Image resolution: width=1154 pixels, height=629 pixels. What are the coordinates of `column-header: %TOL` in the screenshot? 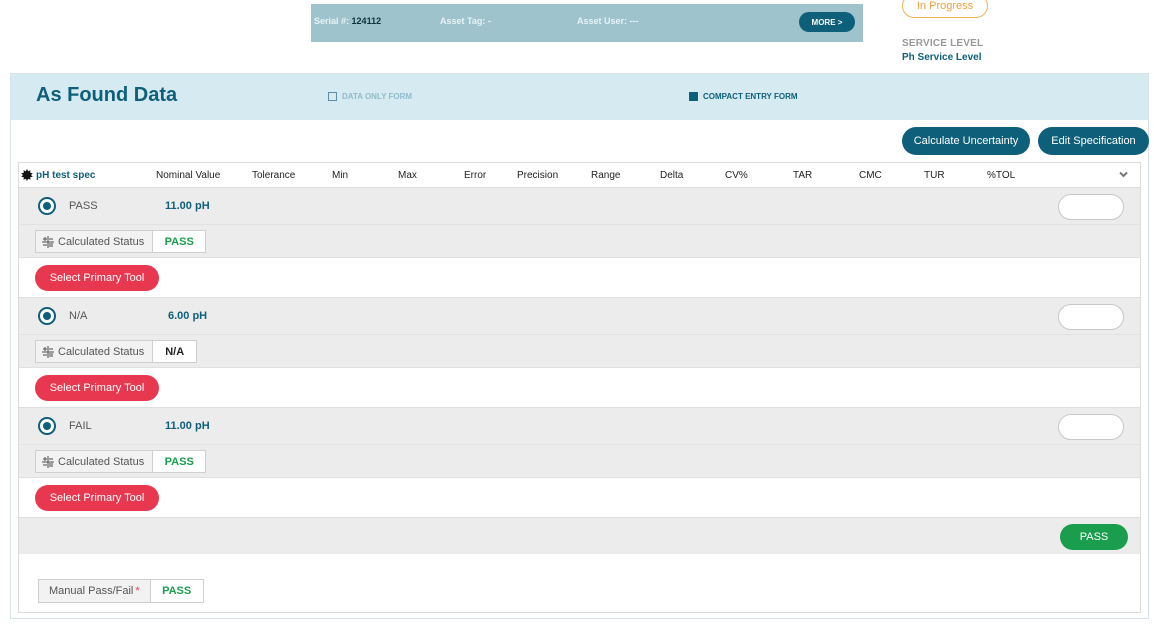 It's located at (1001, 175).